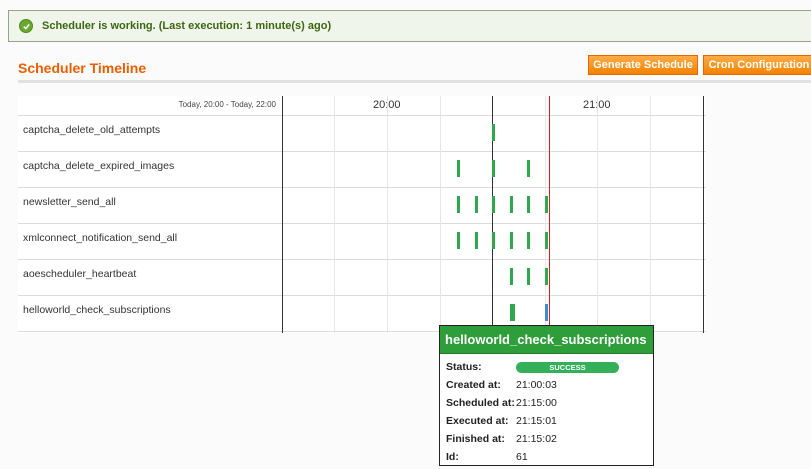 This screenshot has width=811, height=469. Describe the element at coordinates (643, 65) in the screenshot. I see `generate-schedule-button: Generate Schedule` at that location.